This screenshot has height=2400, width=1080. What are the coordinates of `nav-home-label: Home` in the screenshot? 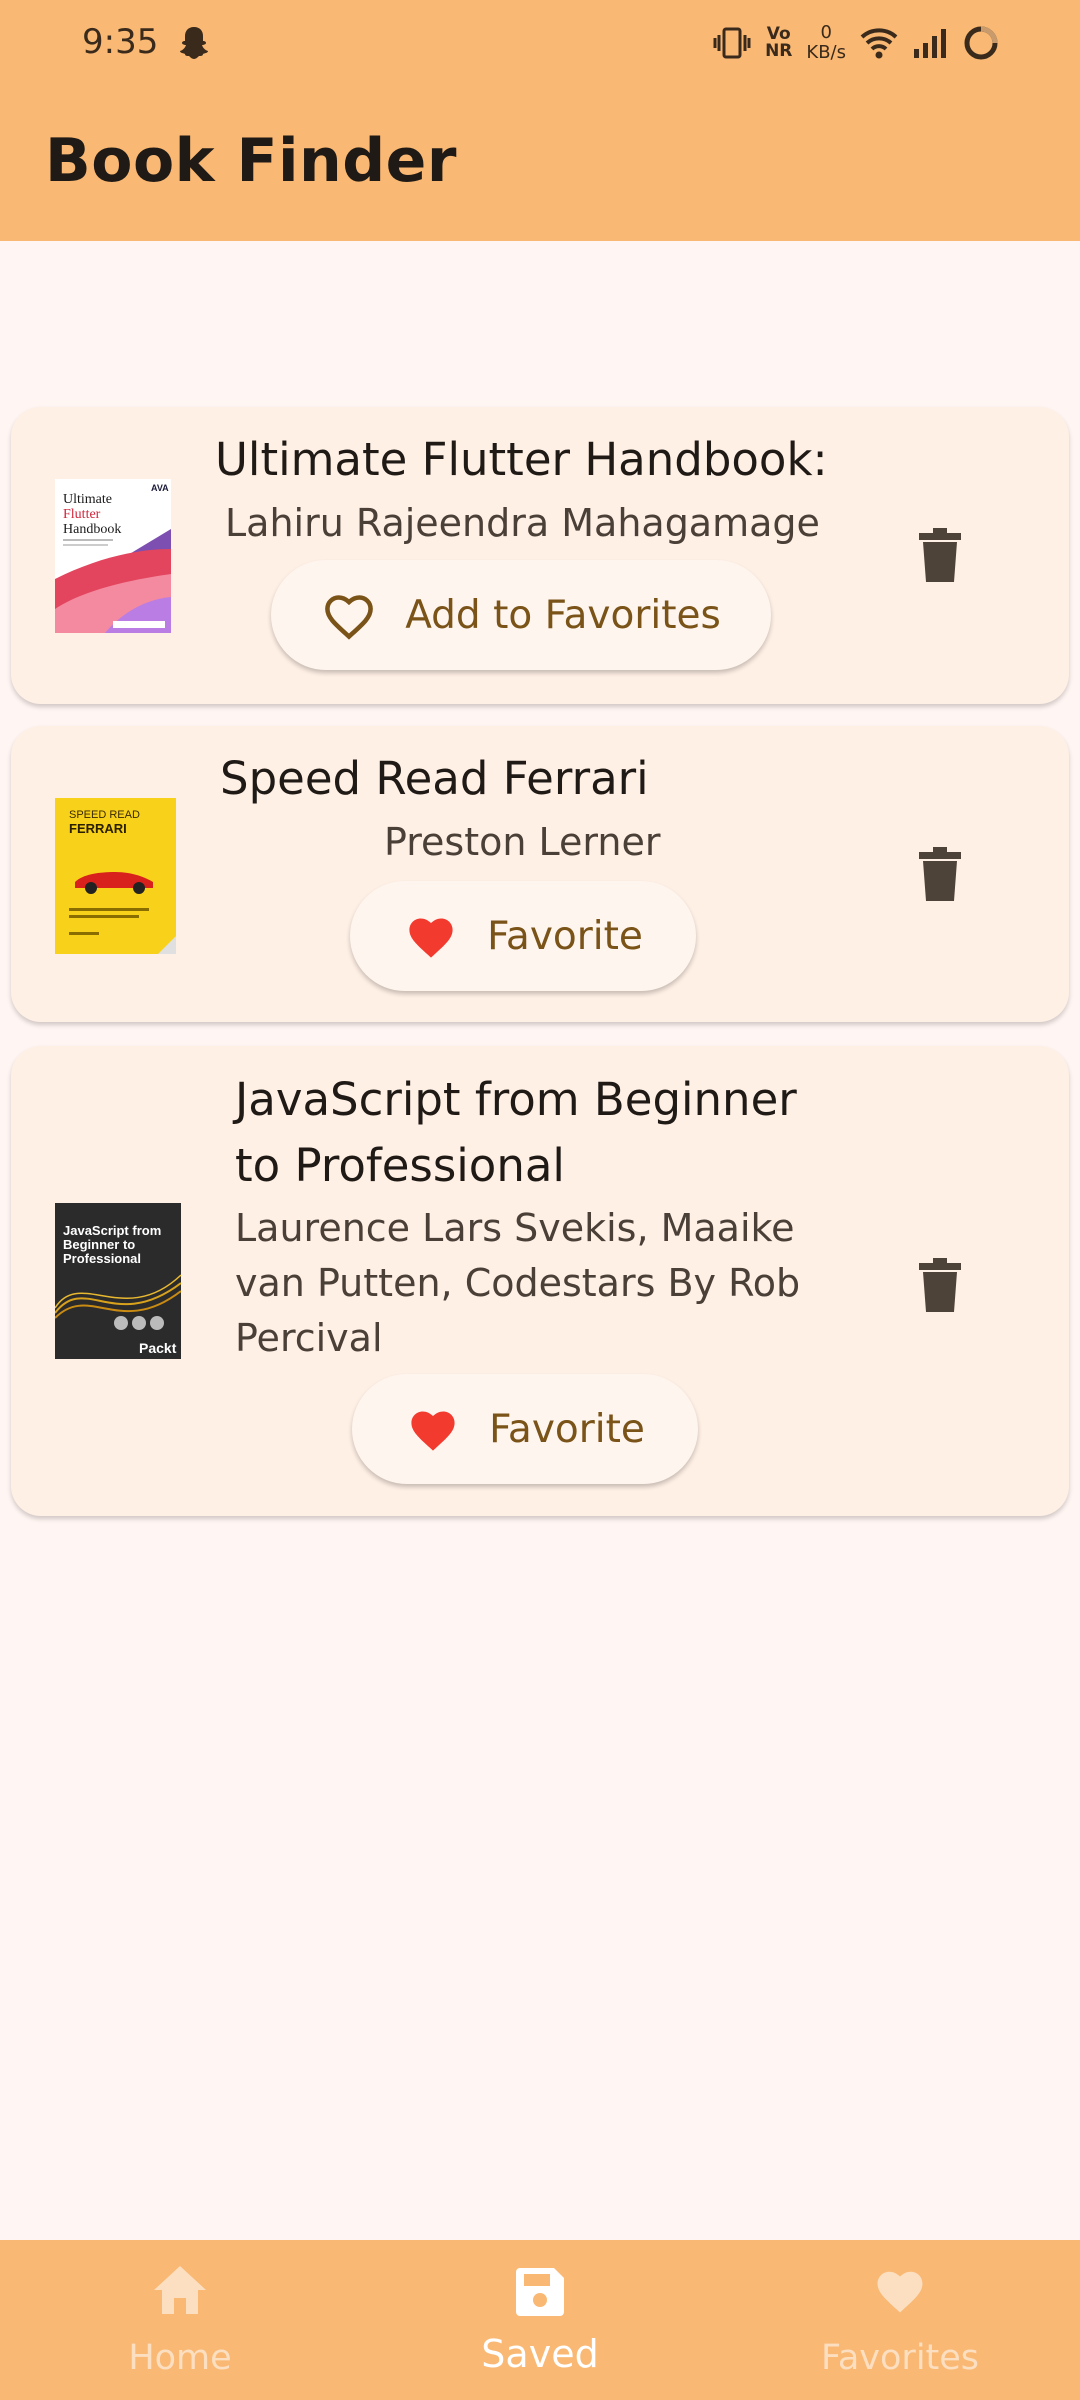 It's located at (180, 2358).